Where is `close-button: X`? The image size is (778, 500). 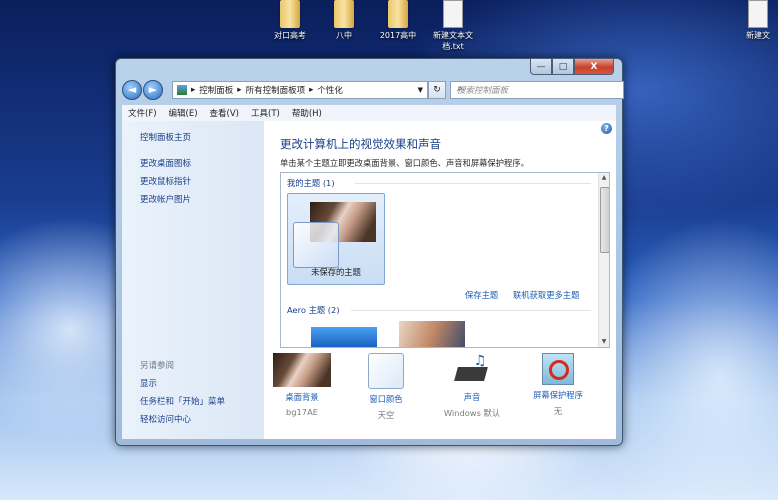
close-button: X is located at coordinates (594, 66).